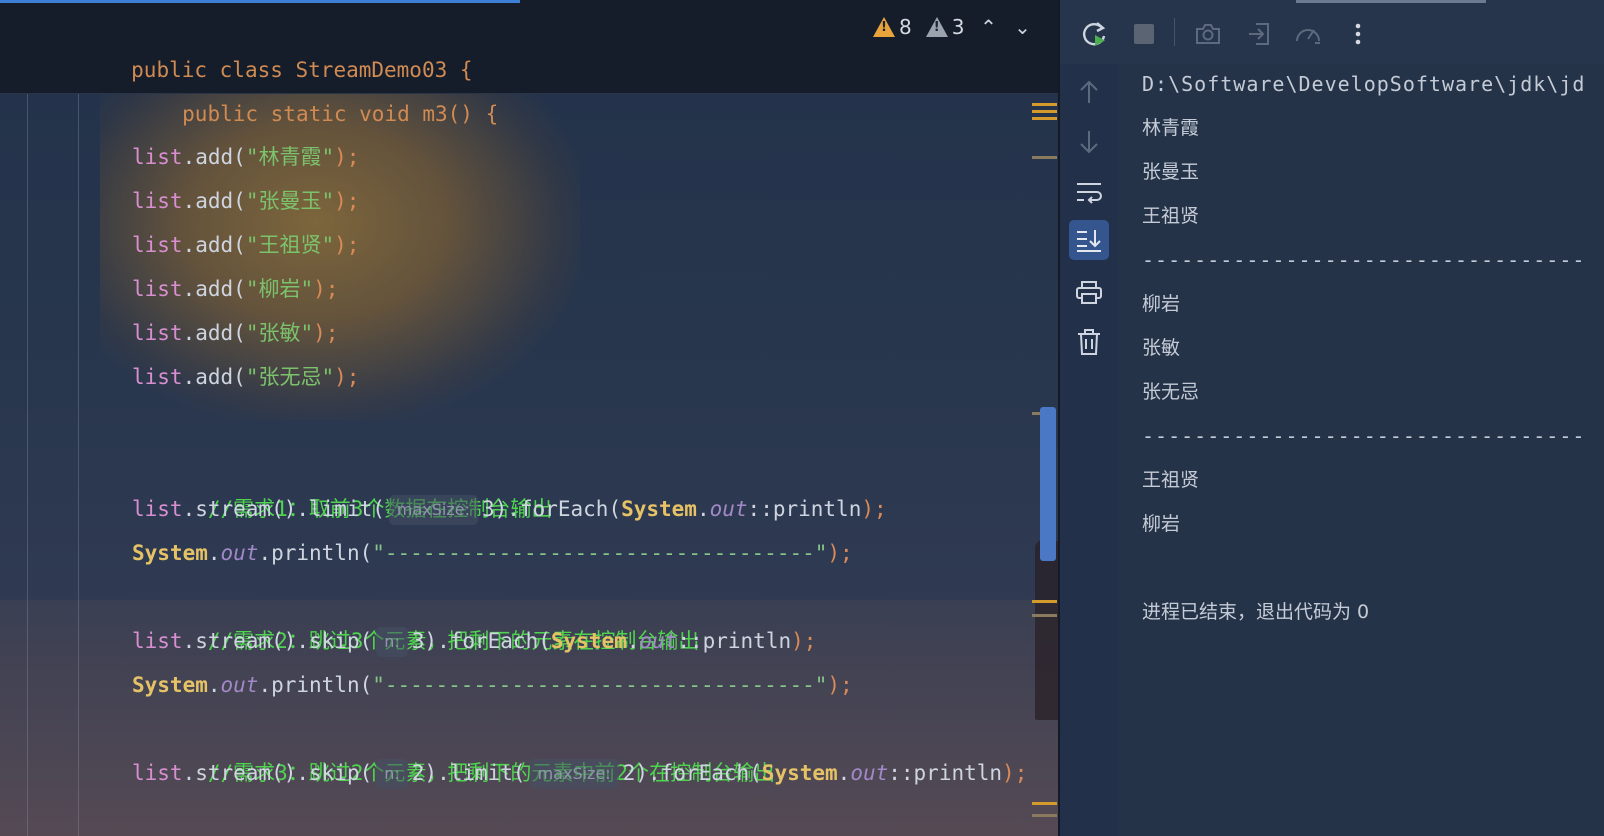 This screenshot has height=836, width=1604. I want to click on console-line: 柳岩, so click(1161, 524).